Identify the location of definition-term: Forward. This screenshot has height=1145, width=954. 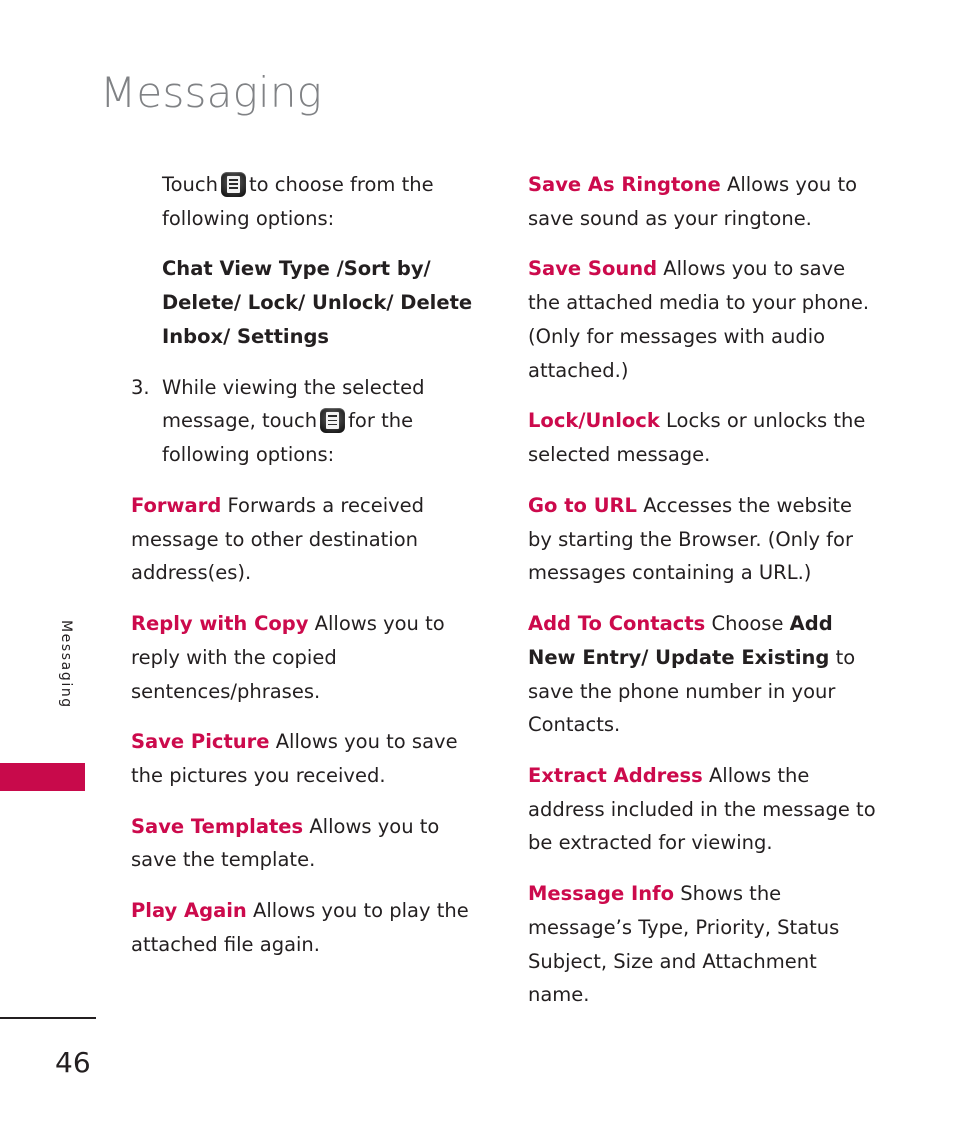
(176, 505).